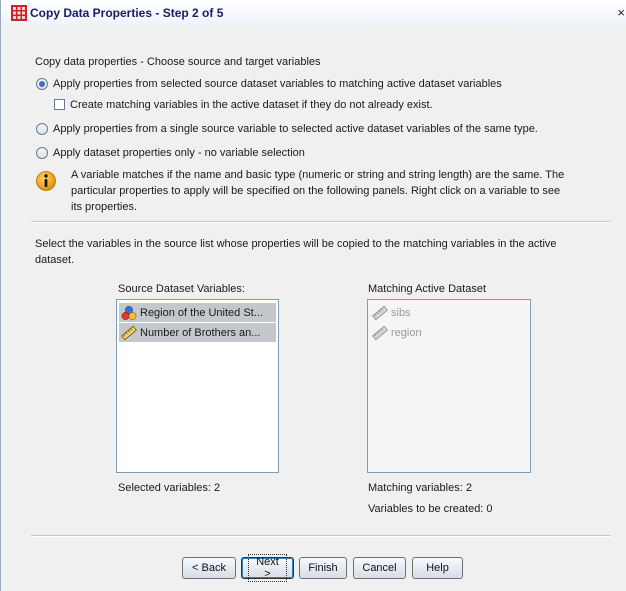 Image resolution: width=626 pixels, height=591 pixels. Describe the element at coordinates (379, 568) in the screenshot. I see `cancel-button: Cancel` at that location.